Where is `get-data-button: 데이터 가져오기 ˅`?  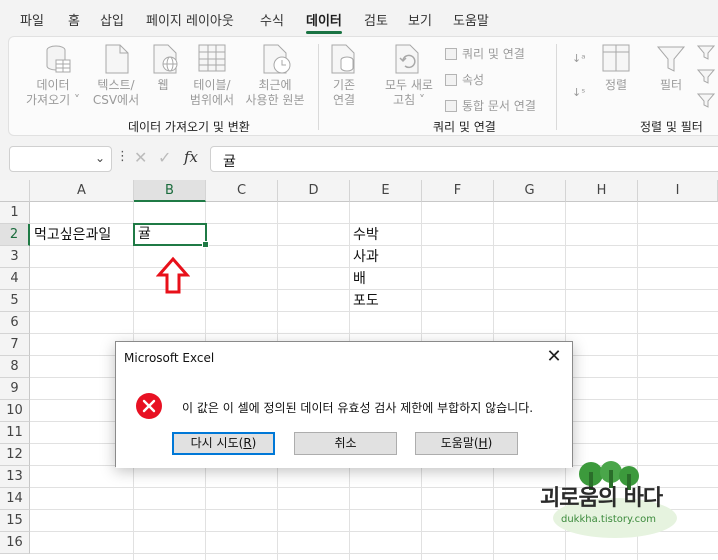 get-data-button: 데이터 가져오기 ˅ is located at coordinates (53, 93).